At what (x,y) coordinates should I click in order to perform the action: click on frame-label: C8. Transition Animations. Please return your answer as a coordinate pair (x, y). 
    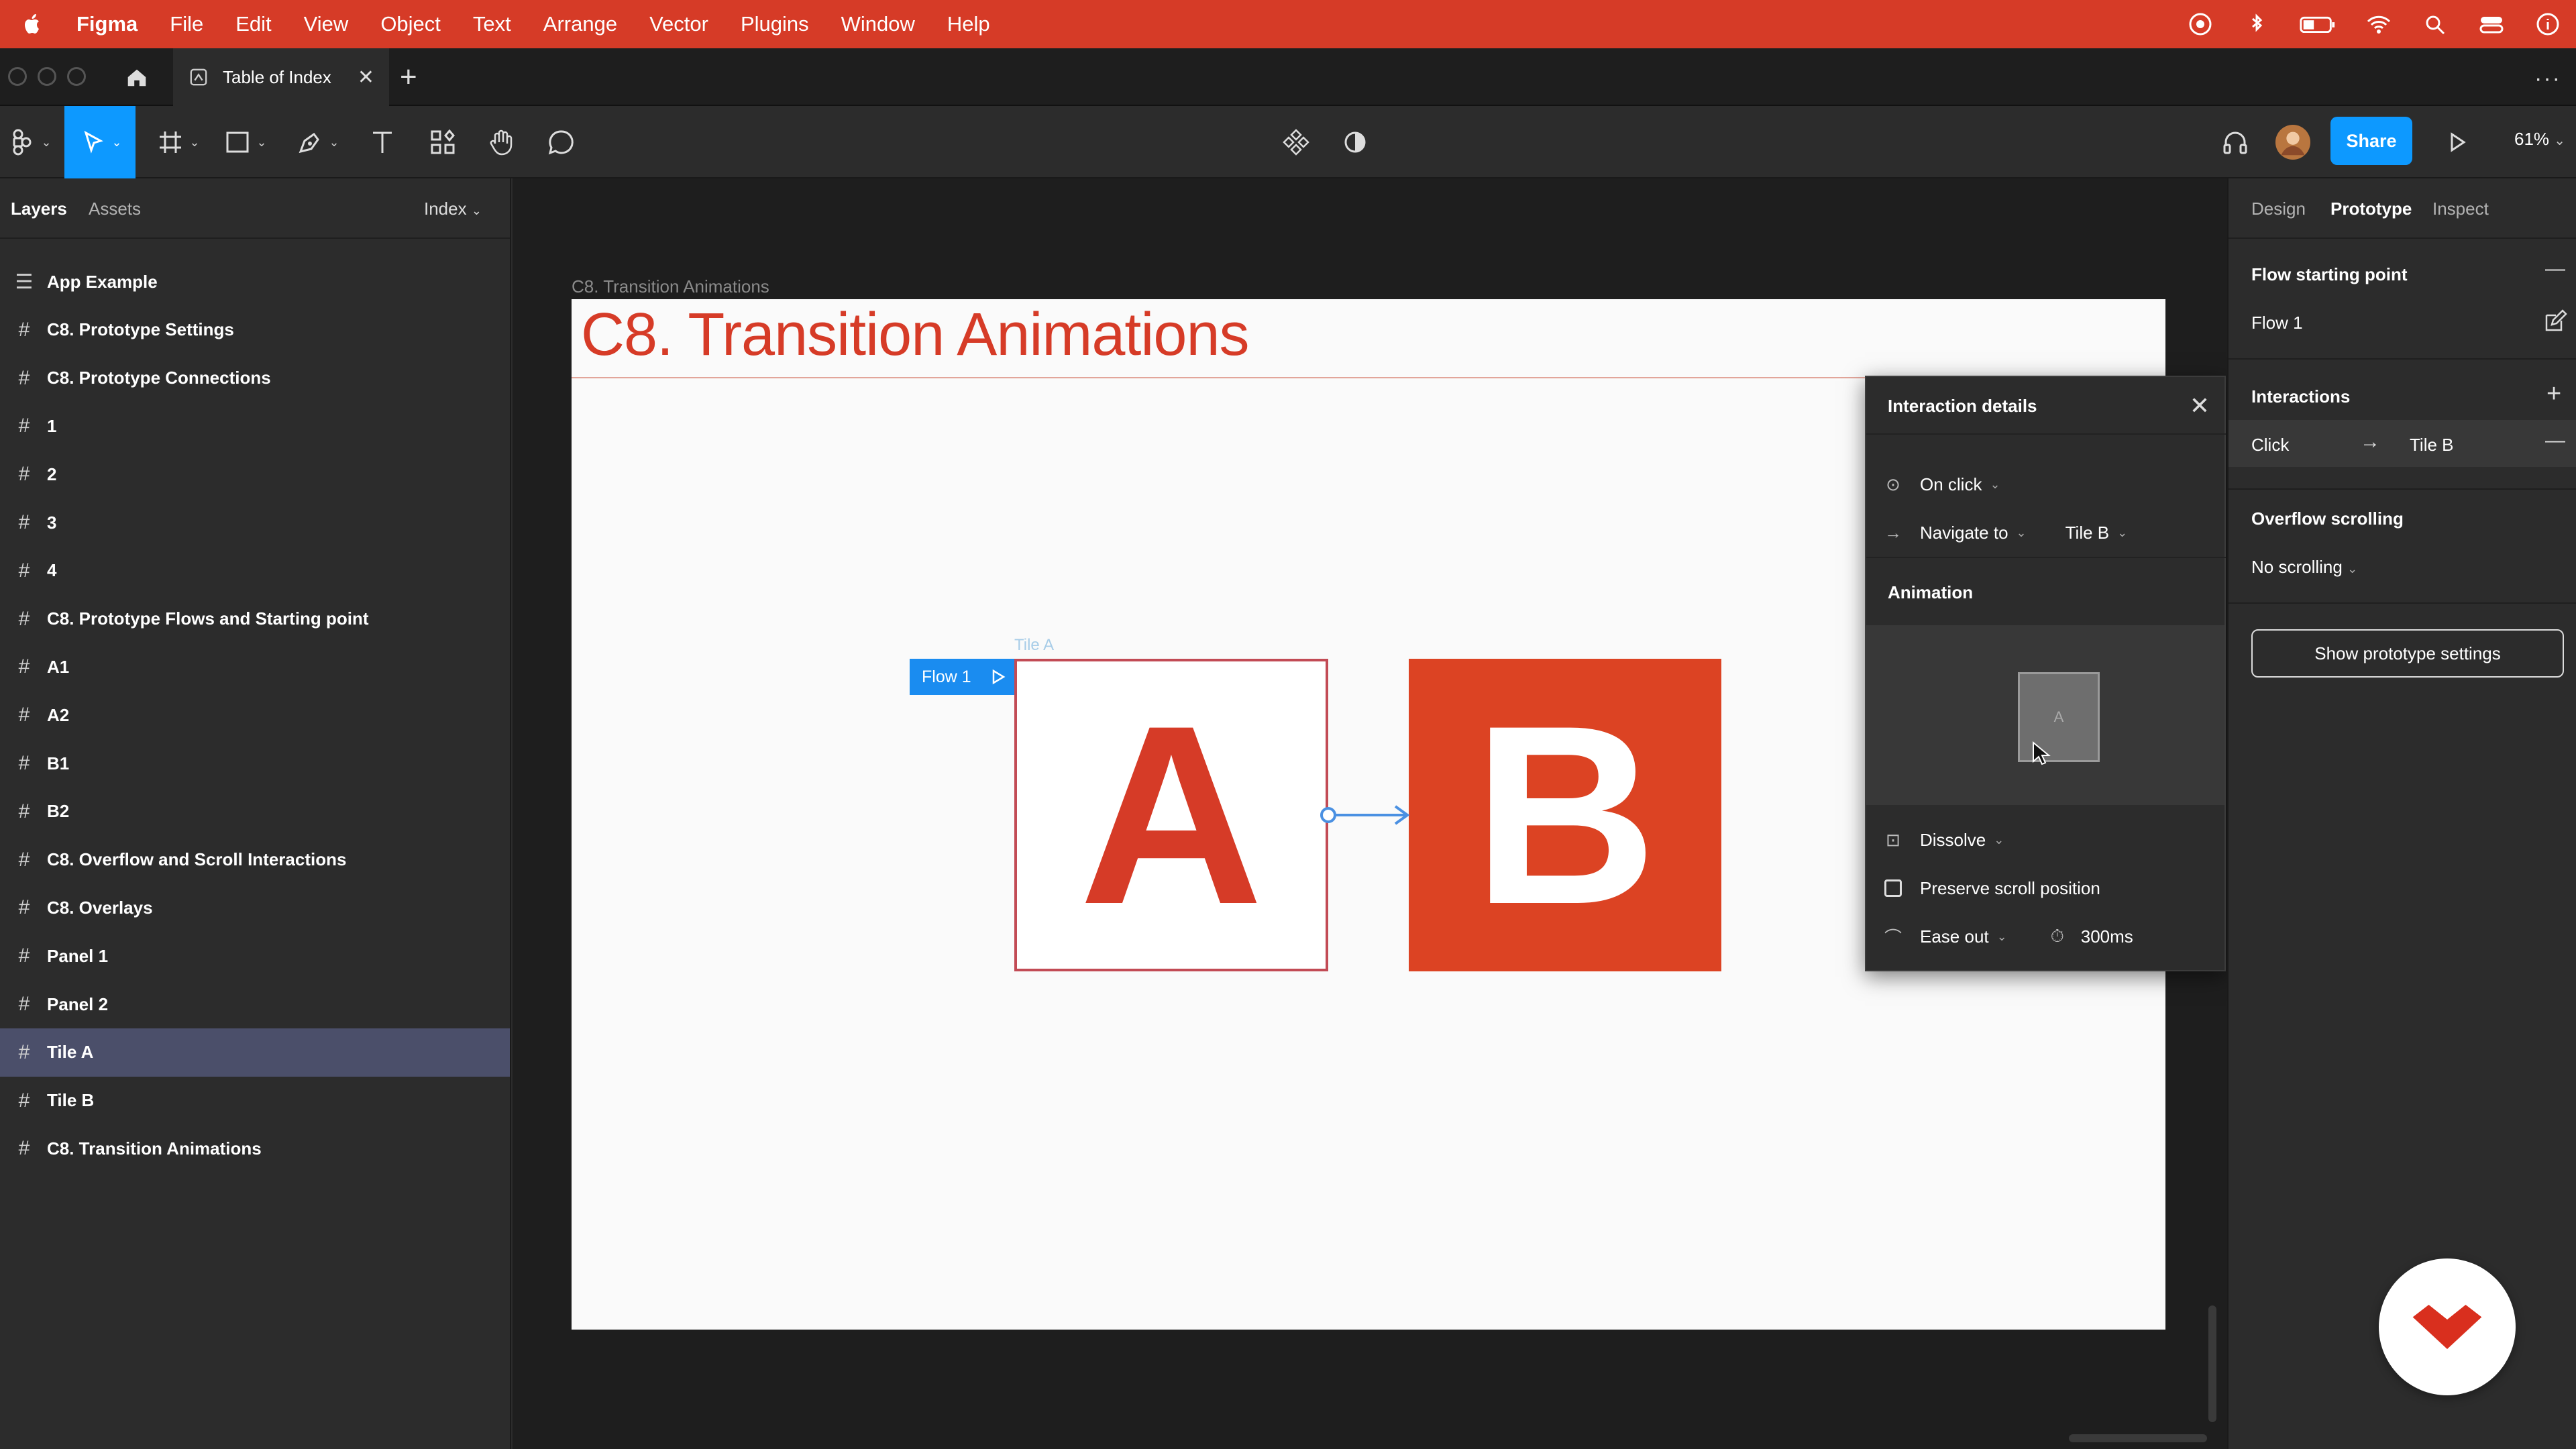
    Looking at the image, I should click on (670, 286).